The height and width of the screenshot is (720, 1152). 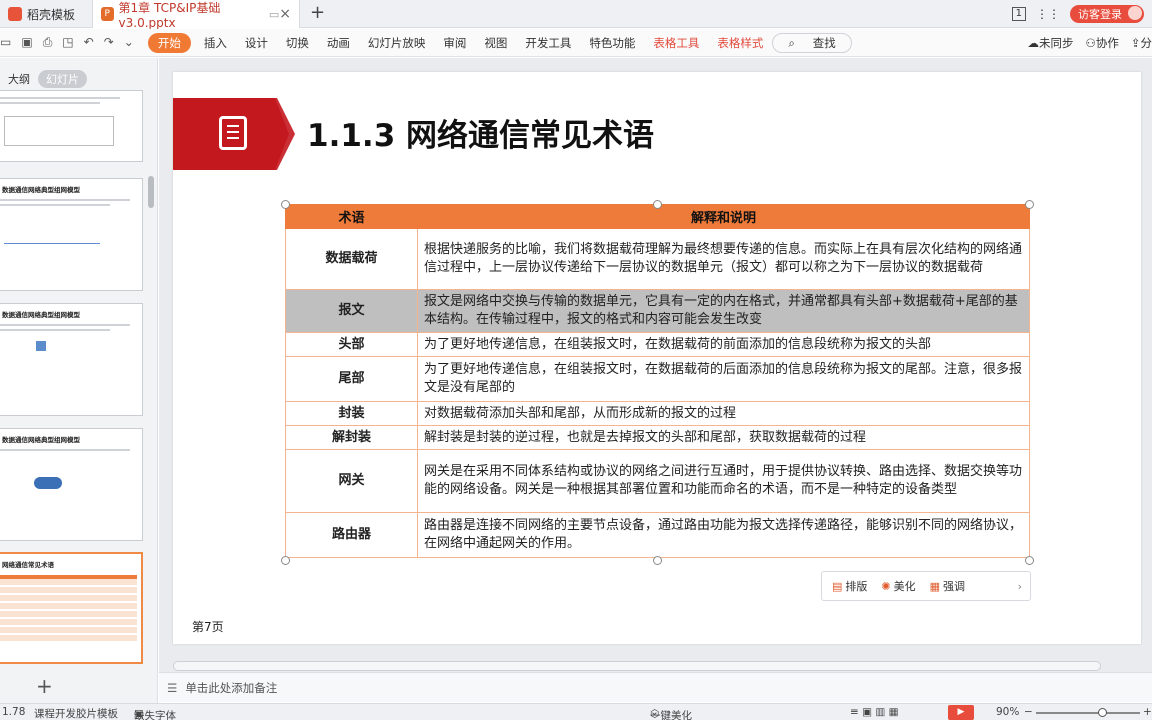 What do you see at coordinates (351, 344) in the screenshot?
I see `term-cell: 头部` at bounding box center [351, 344].